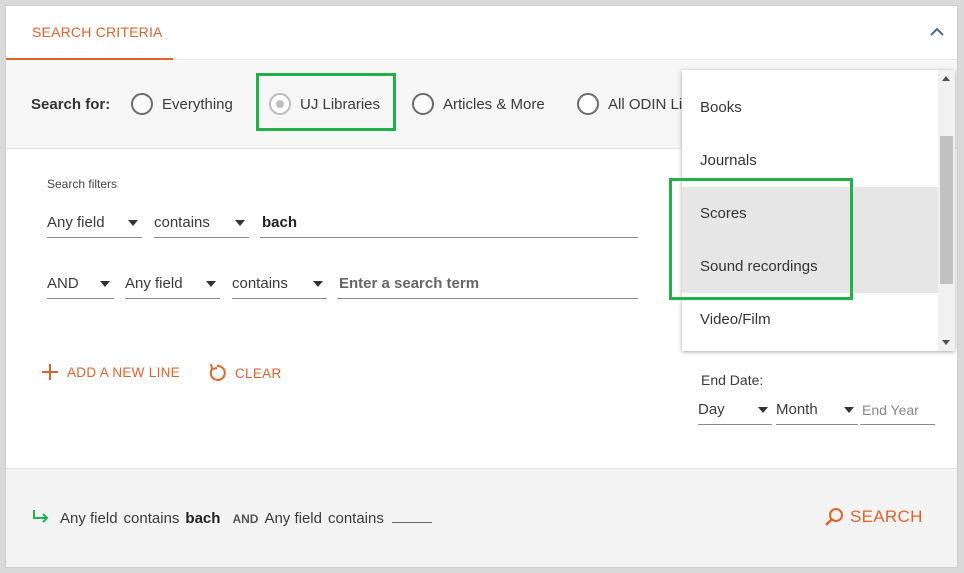 The image size is (964, 573). I want to click on highlight-box-scores-sound, so click(761, 239).